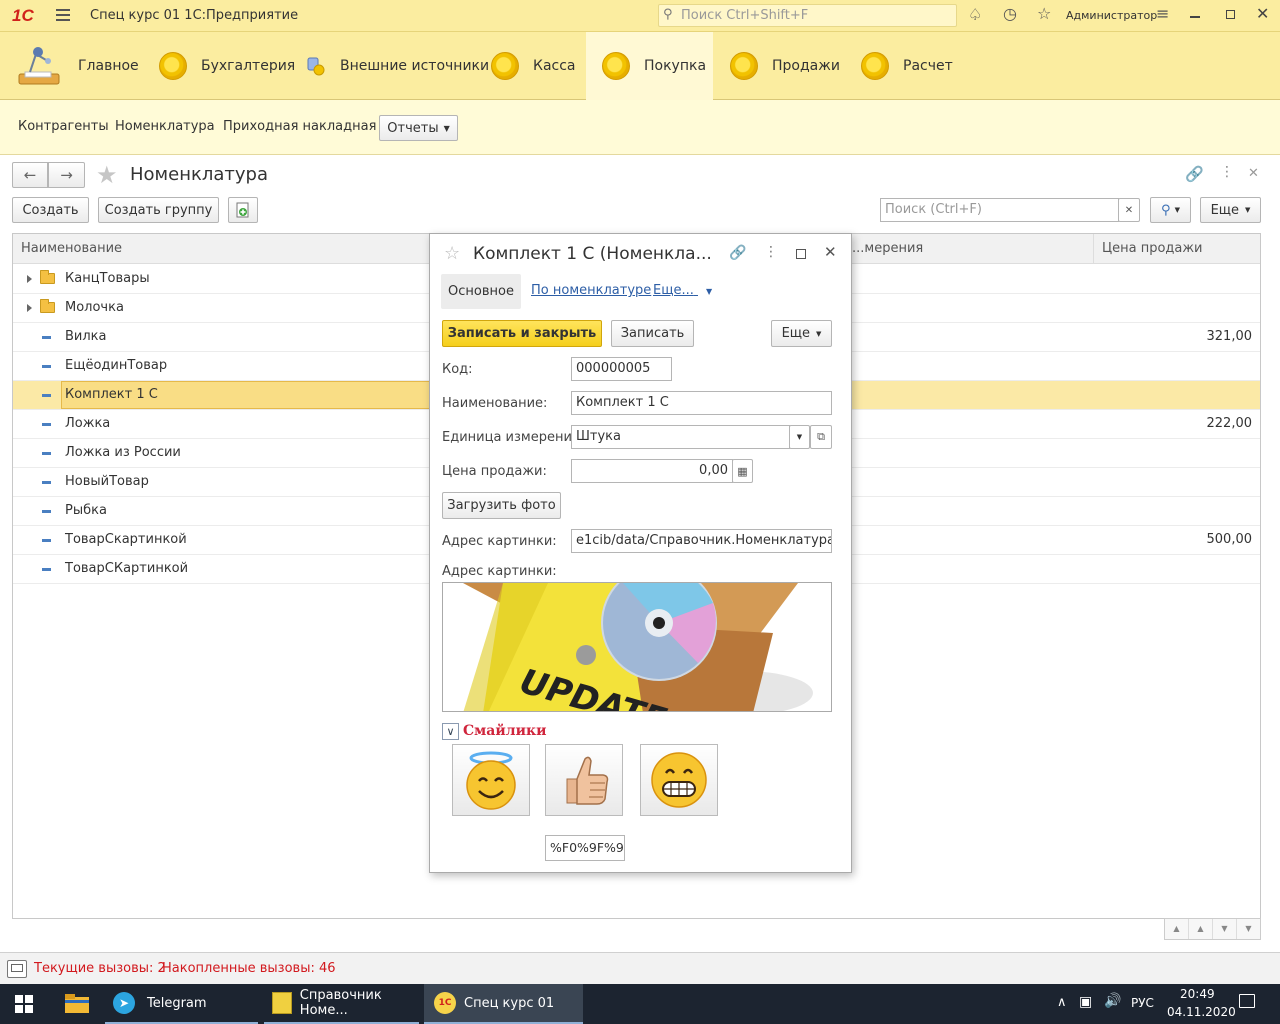 This screenshot has width=1280, height=1024. Describe the element at coordinates (1129, 210) in the screenshot. I see `clear-search-button: ✕` at that location.